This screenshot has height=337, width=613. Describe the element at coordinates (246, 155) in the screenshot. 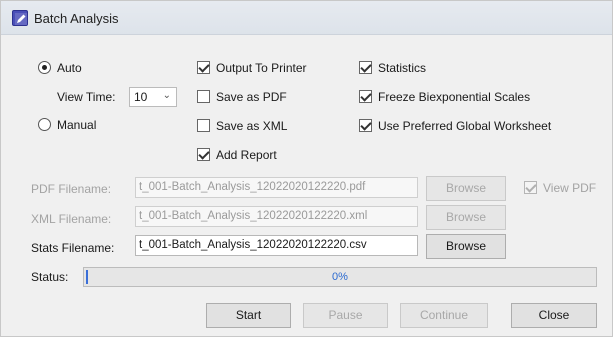

I see `add-report-label: Add Report` at that location.